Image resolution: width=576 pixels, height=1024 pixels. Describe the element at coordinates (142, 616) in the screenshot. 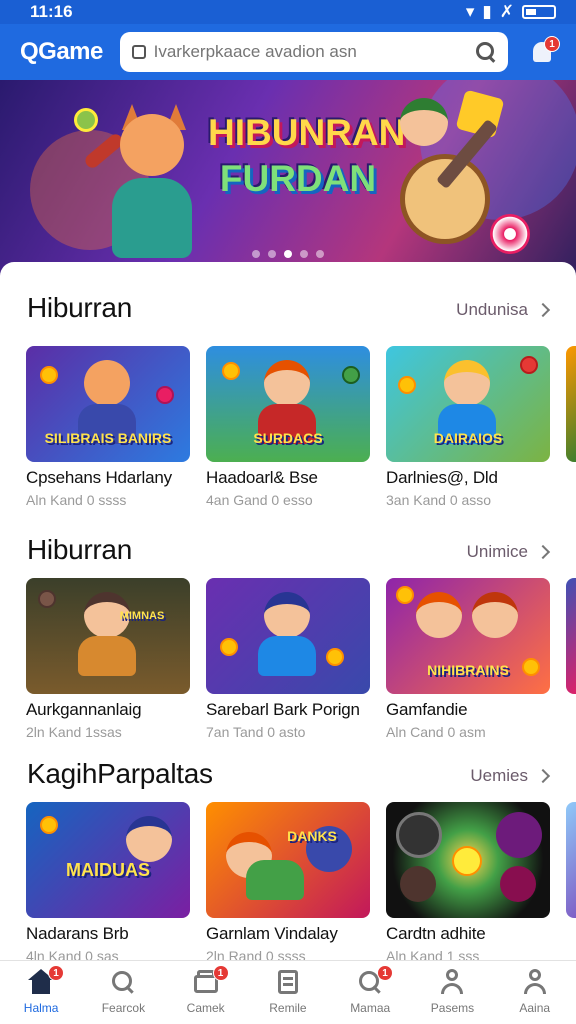

I see `game-thumbnail-label: MIMNAS` at that location.